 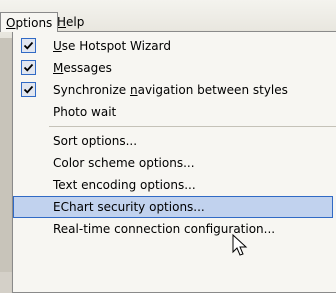 What do you see at coordinates (192, 126) in the screenshot?
I see `menu-separator` at bounding box center [192, 126].